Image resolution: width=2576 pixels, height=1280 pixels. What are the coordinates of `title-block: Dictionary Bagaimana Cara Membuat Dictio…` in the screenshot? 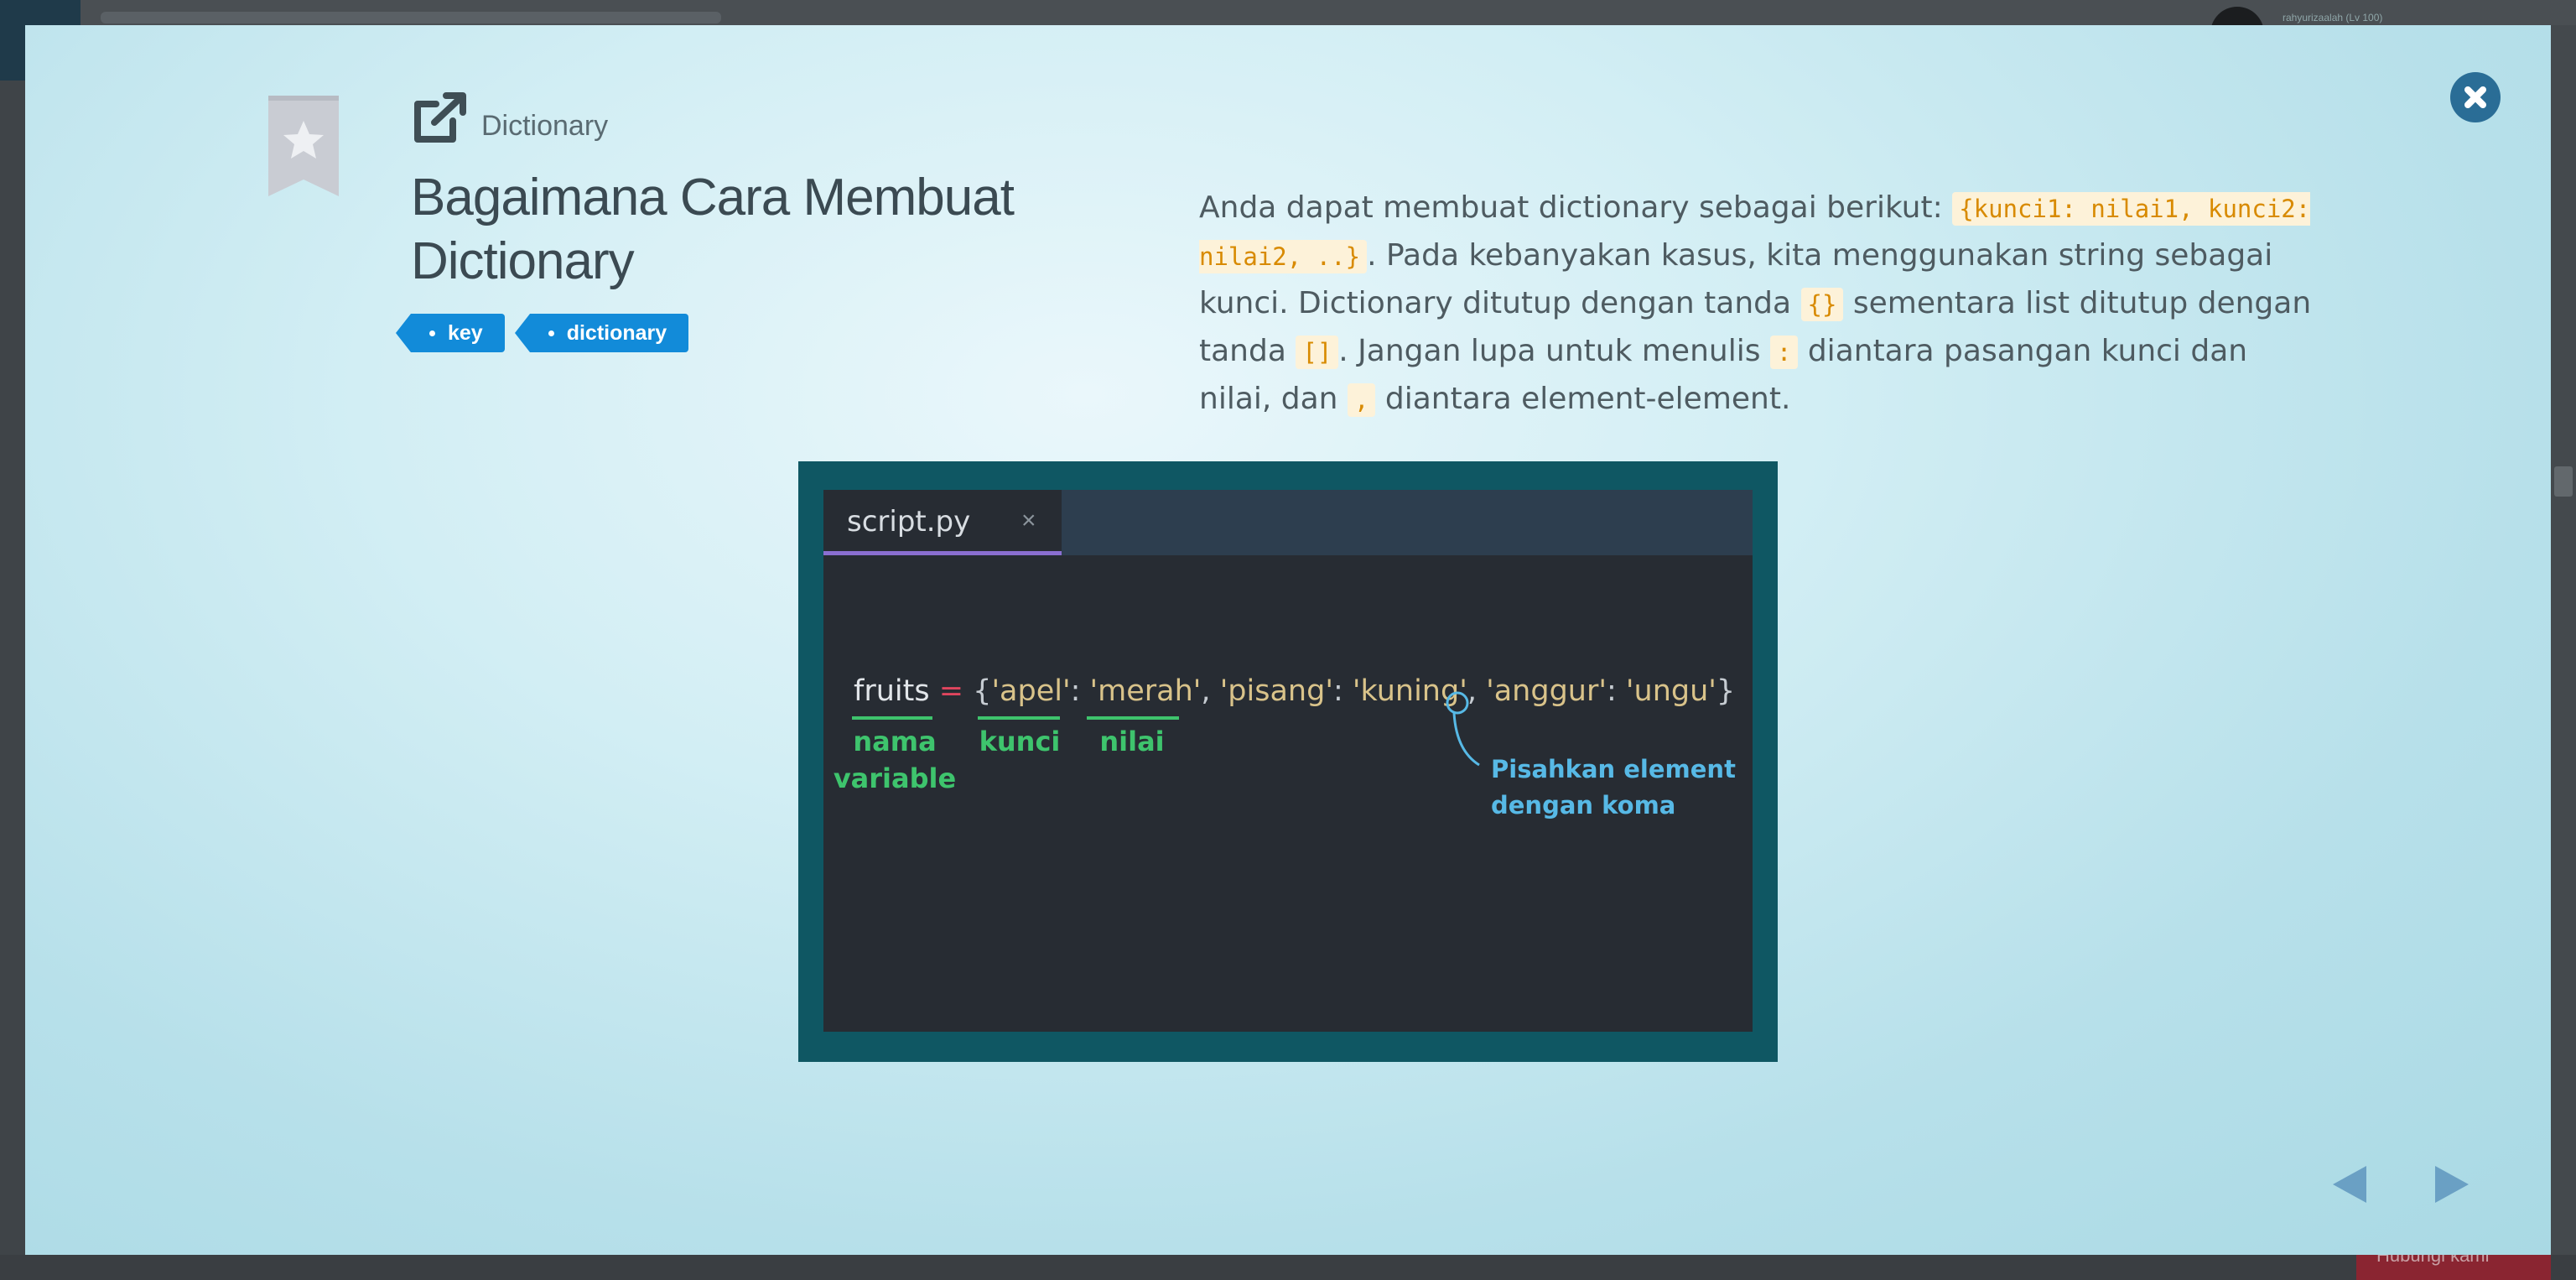 It's located at (747, 220).